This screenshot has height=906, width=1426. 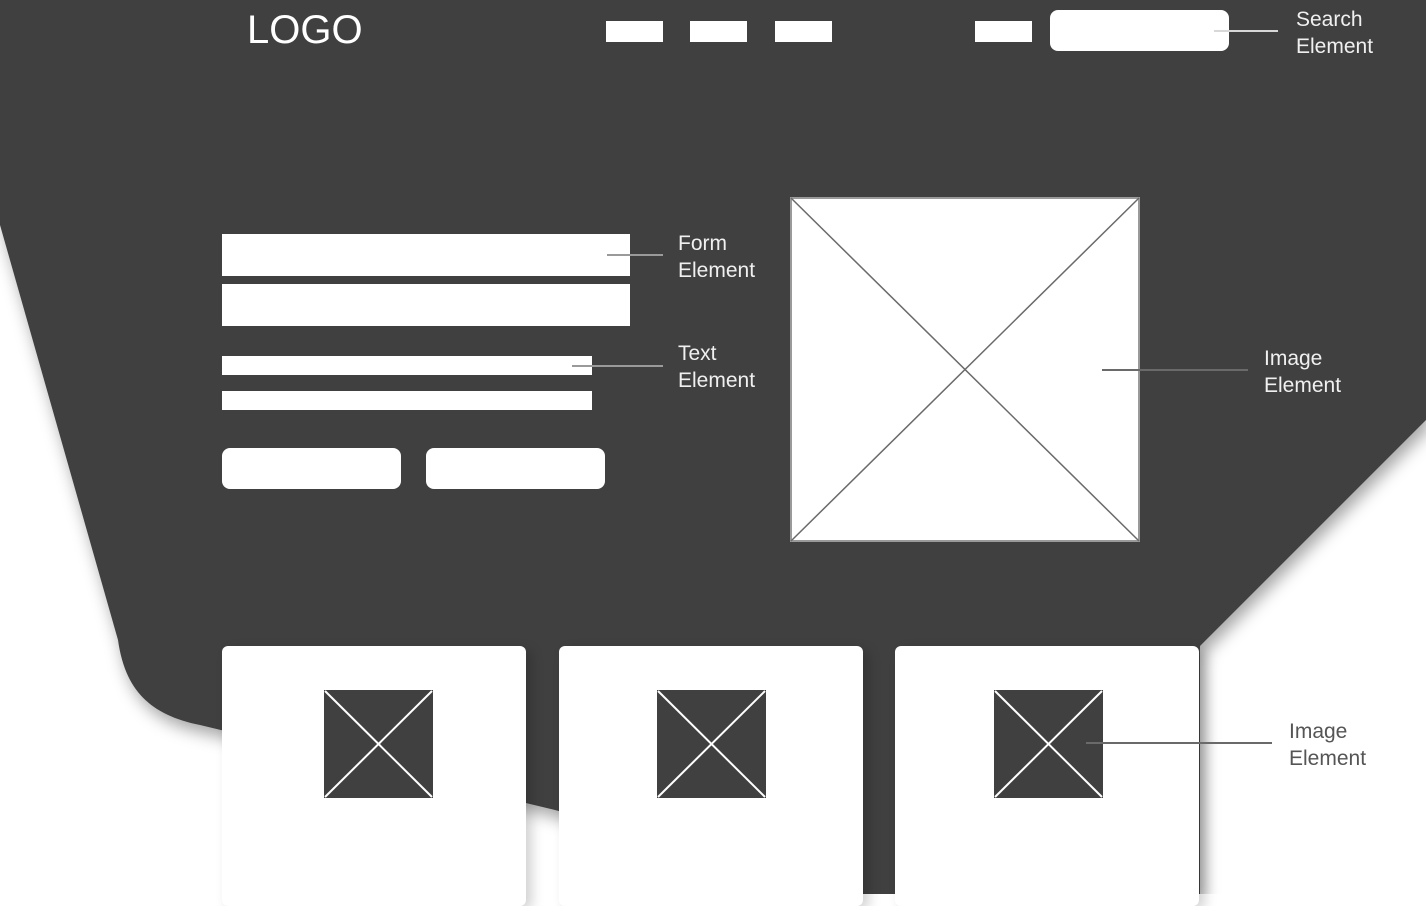 What do you see at coordinates (1327, 745) in the screenshot?
I see `cards-image-annotation: Image Element` at bounding box center [1327, 745].